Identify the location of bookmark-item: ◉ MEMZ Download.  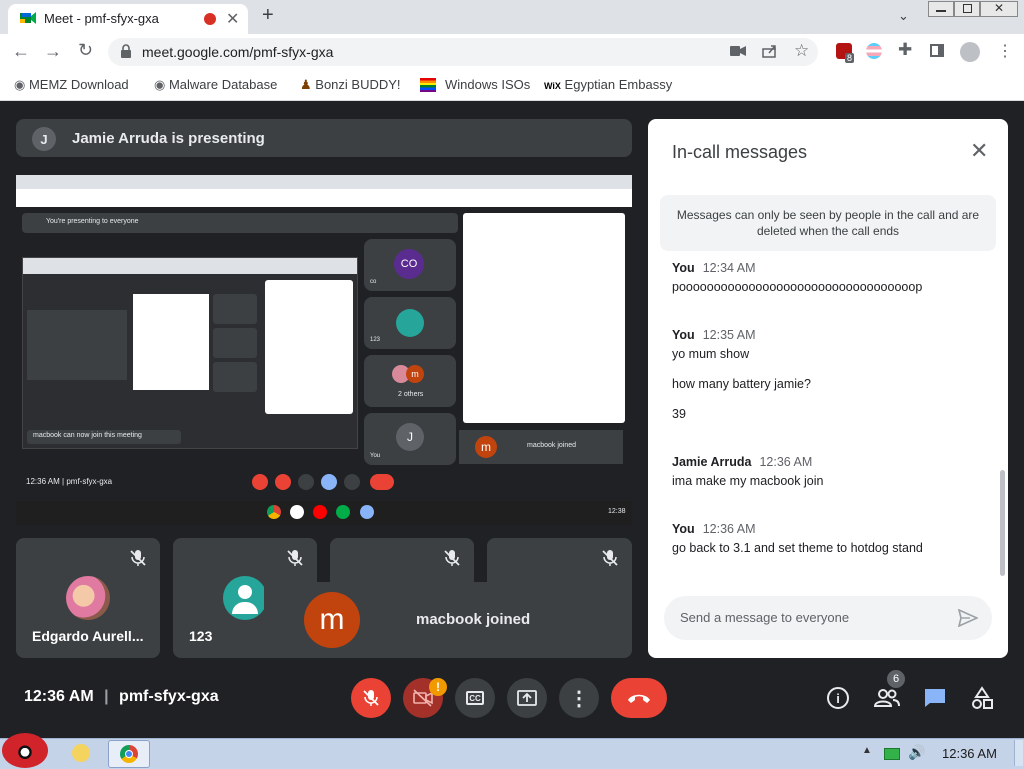
(71, 85).